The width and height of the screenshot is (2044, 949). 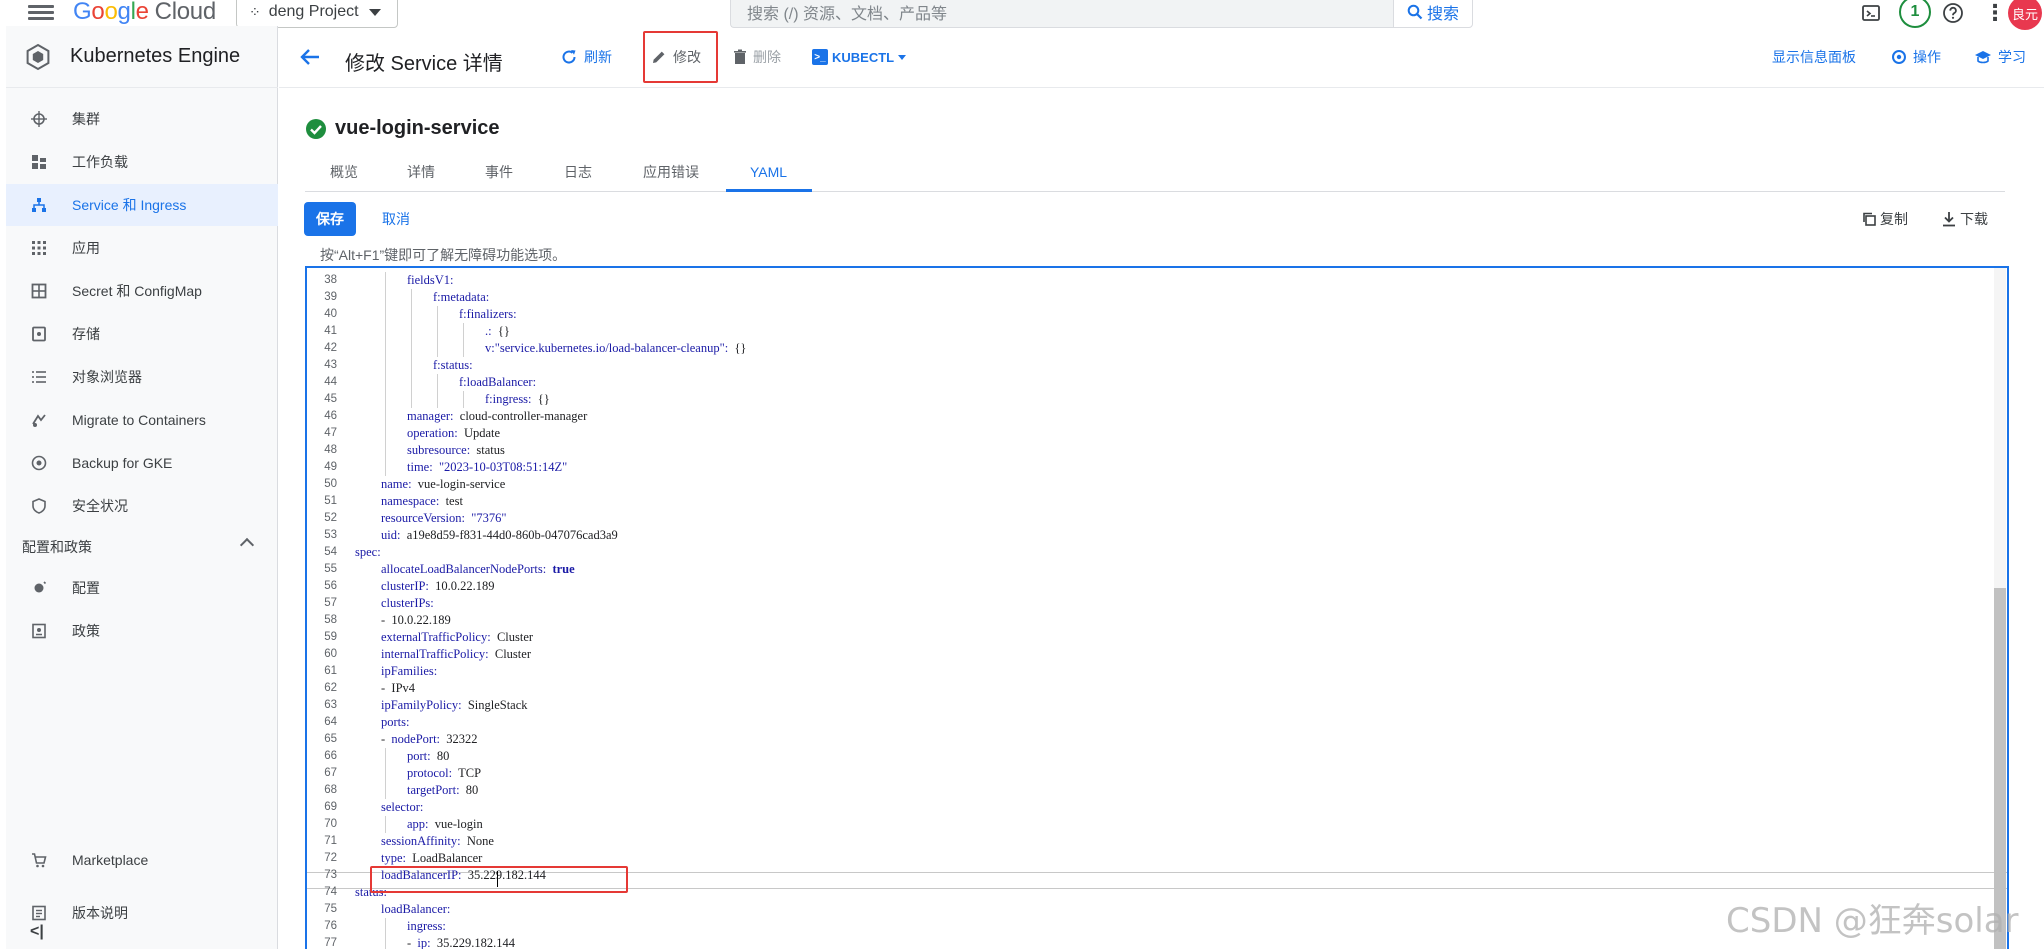 What do you see at coordinates (1995, 13) in the screenshot?
I see `more-vert-icon: ⋮` at bounding box center [1995, 13].